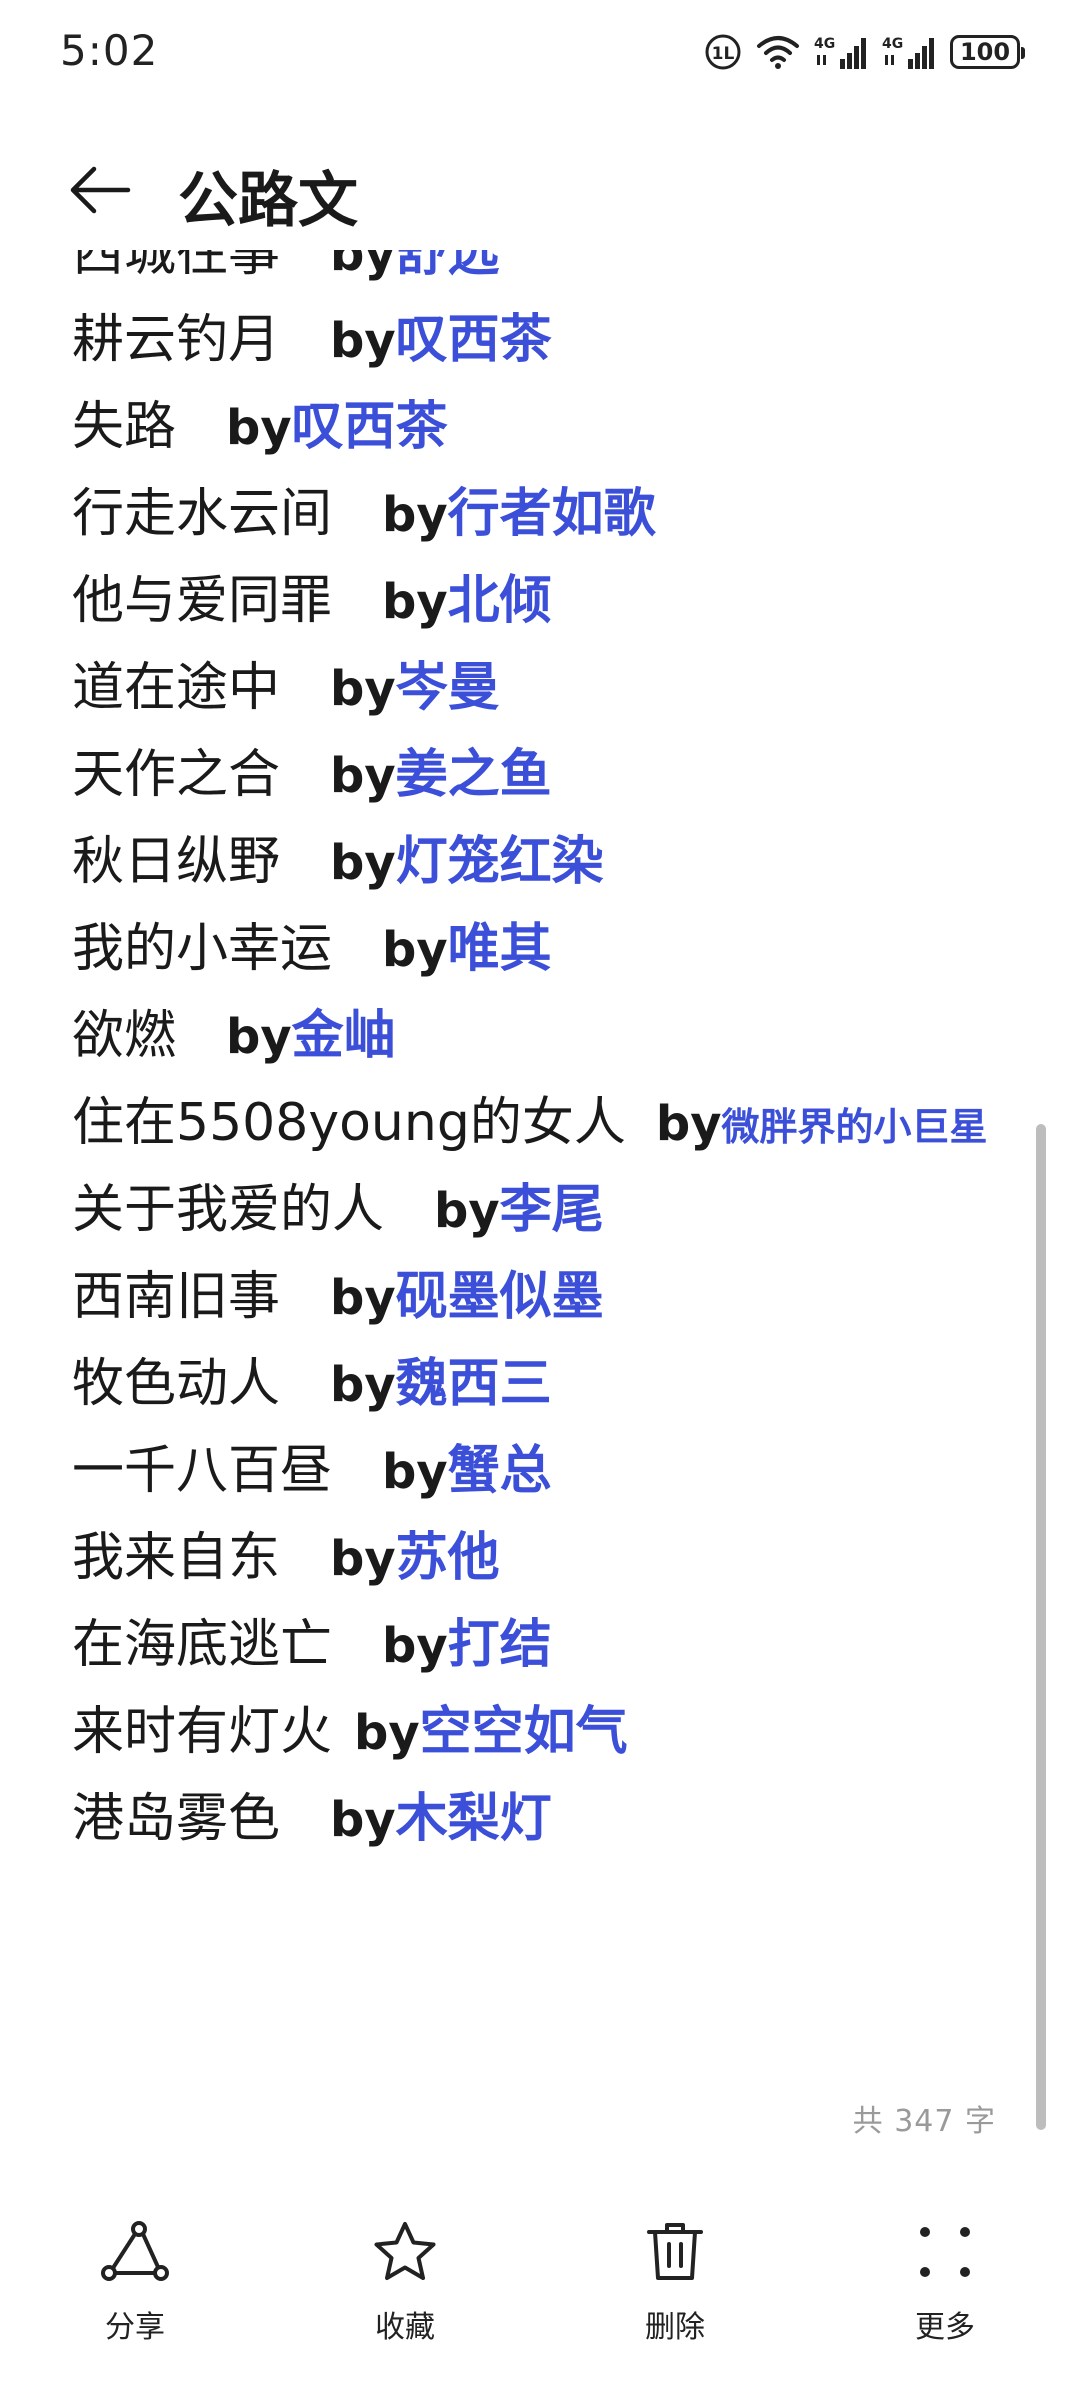  What do you see at coordinates (176, 775) in the screenshot?
I see `book-title: 天作之合` at bounding box center [176, 775].